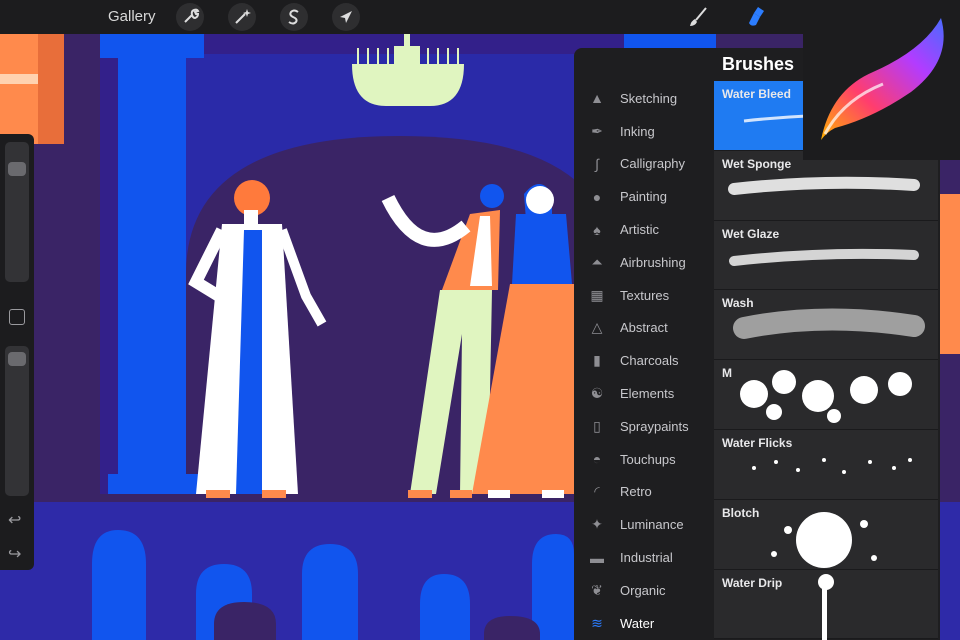 Image resolution: width=960 pixels, height=640 pixels. I want to click on charcoal-icon: ▮, so click(597, 360).